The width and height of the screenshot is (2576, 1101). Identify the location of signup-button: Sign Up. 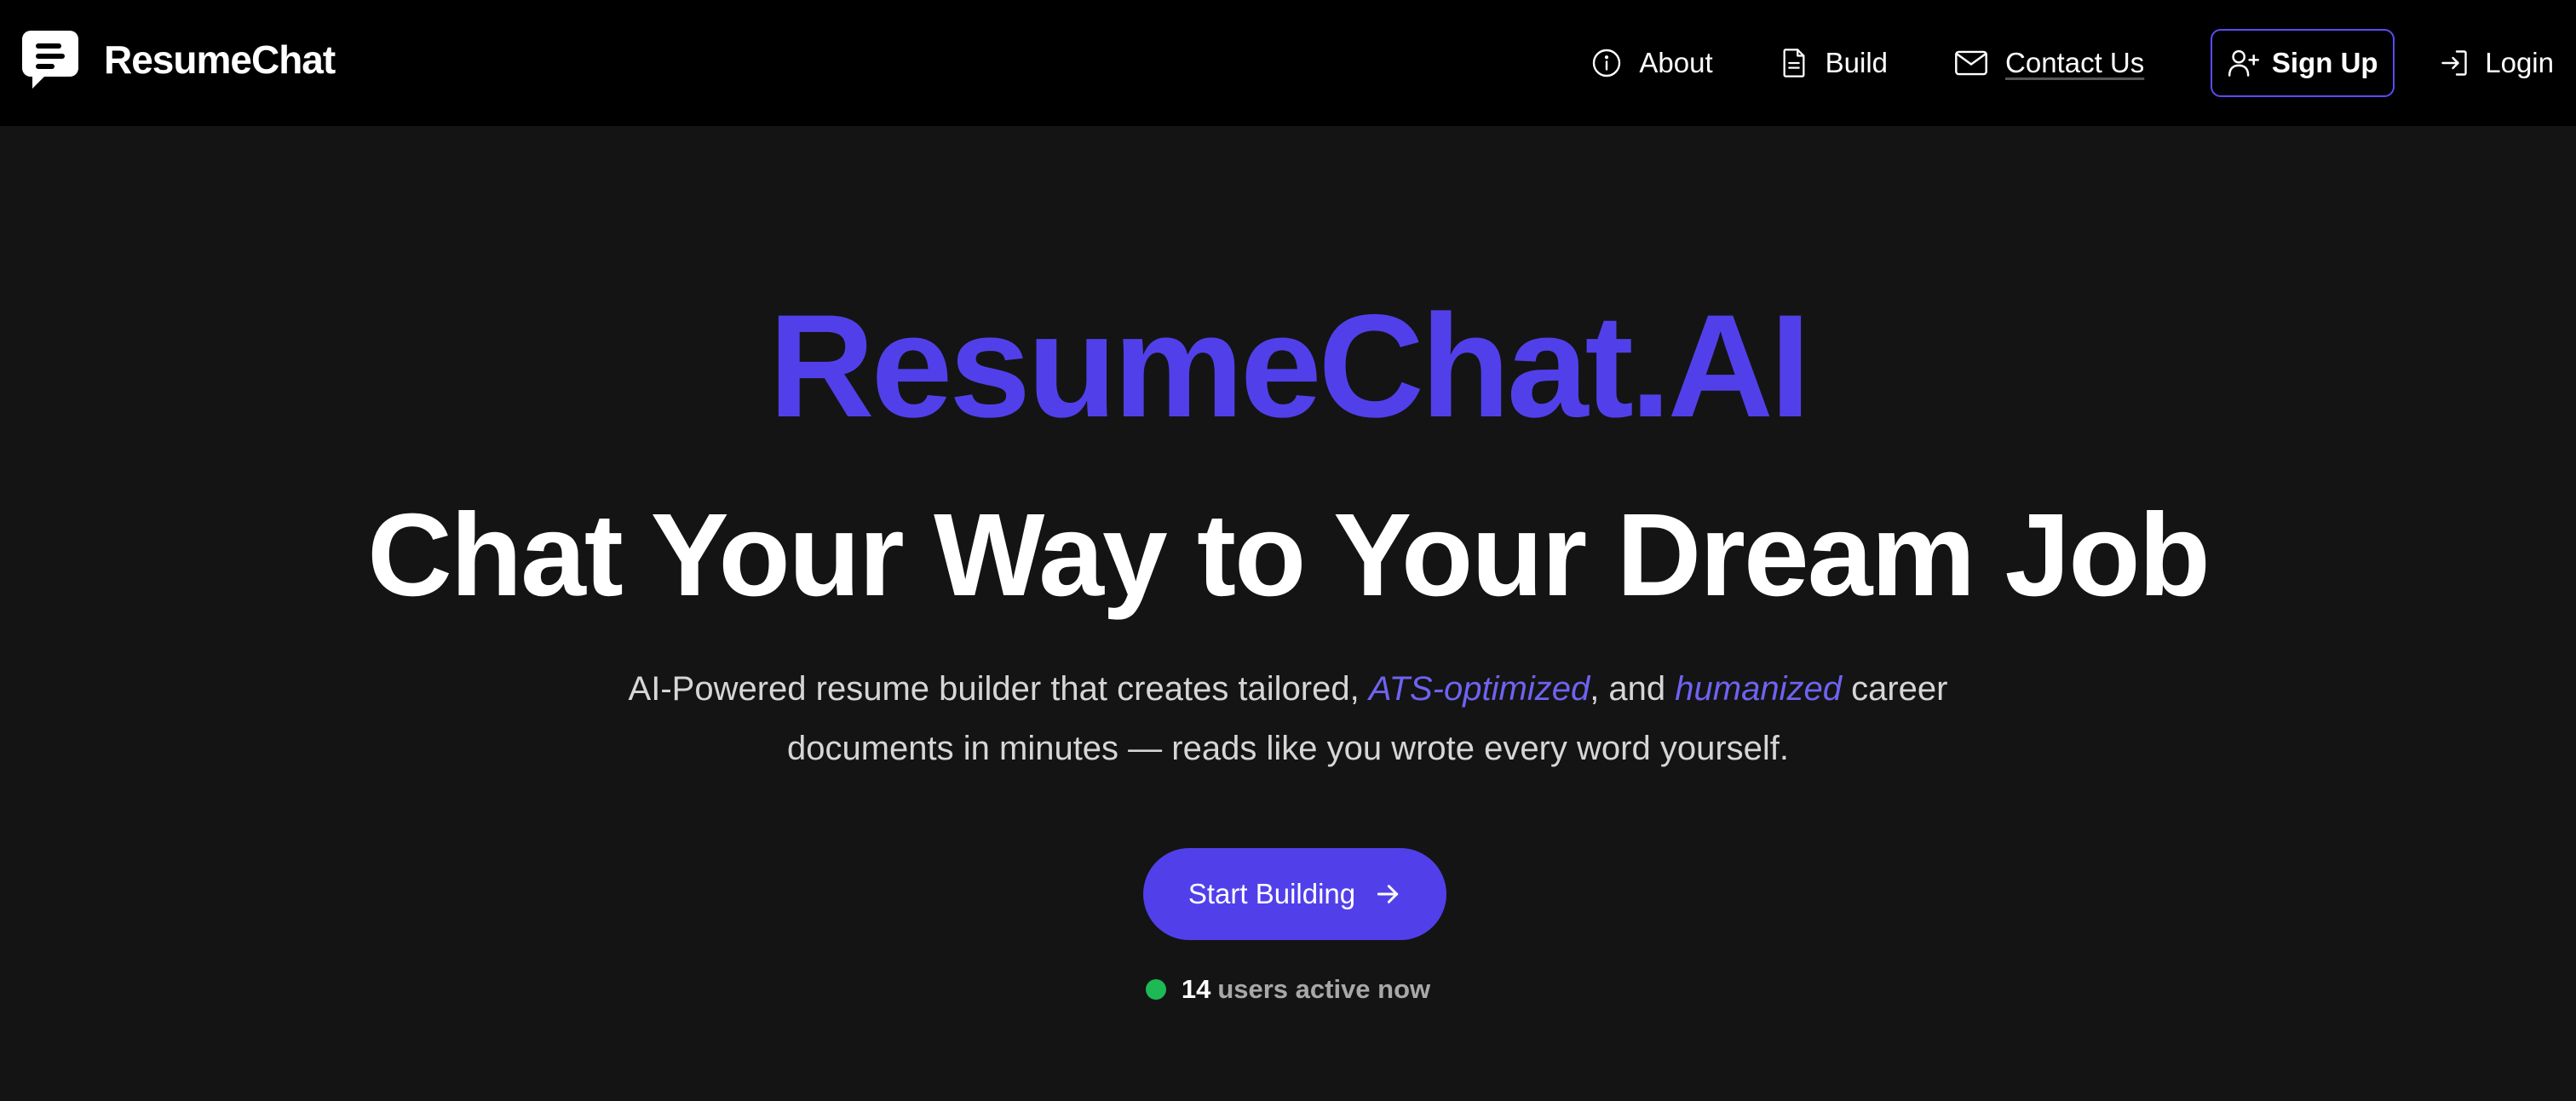
(2303, 63).